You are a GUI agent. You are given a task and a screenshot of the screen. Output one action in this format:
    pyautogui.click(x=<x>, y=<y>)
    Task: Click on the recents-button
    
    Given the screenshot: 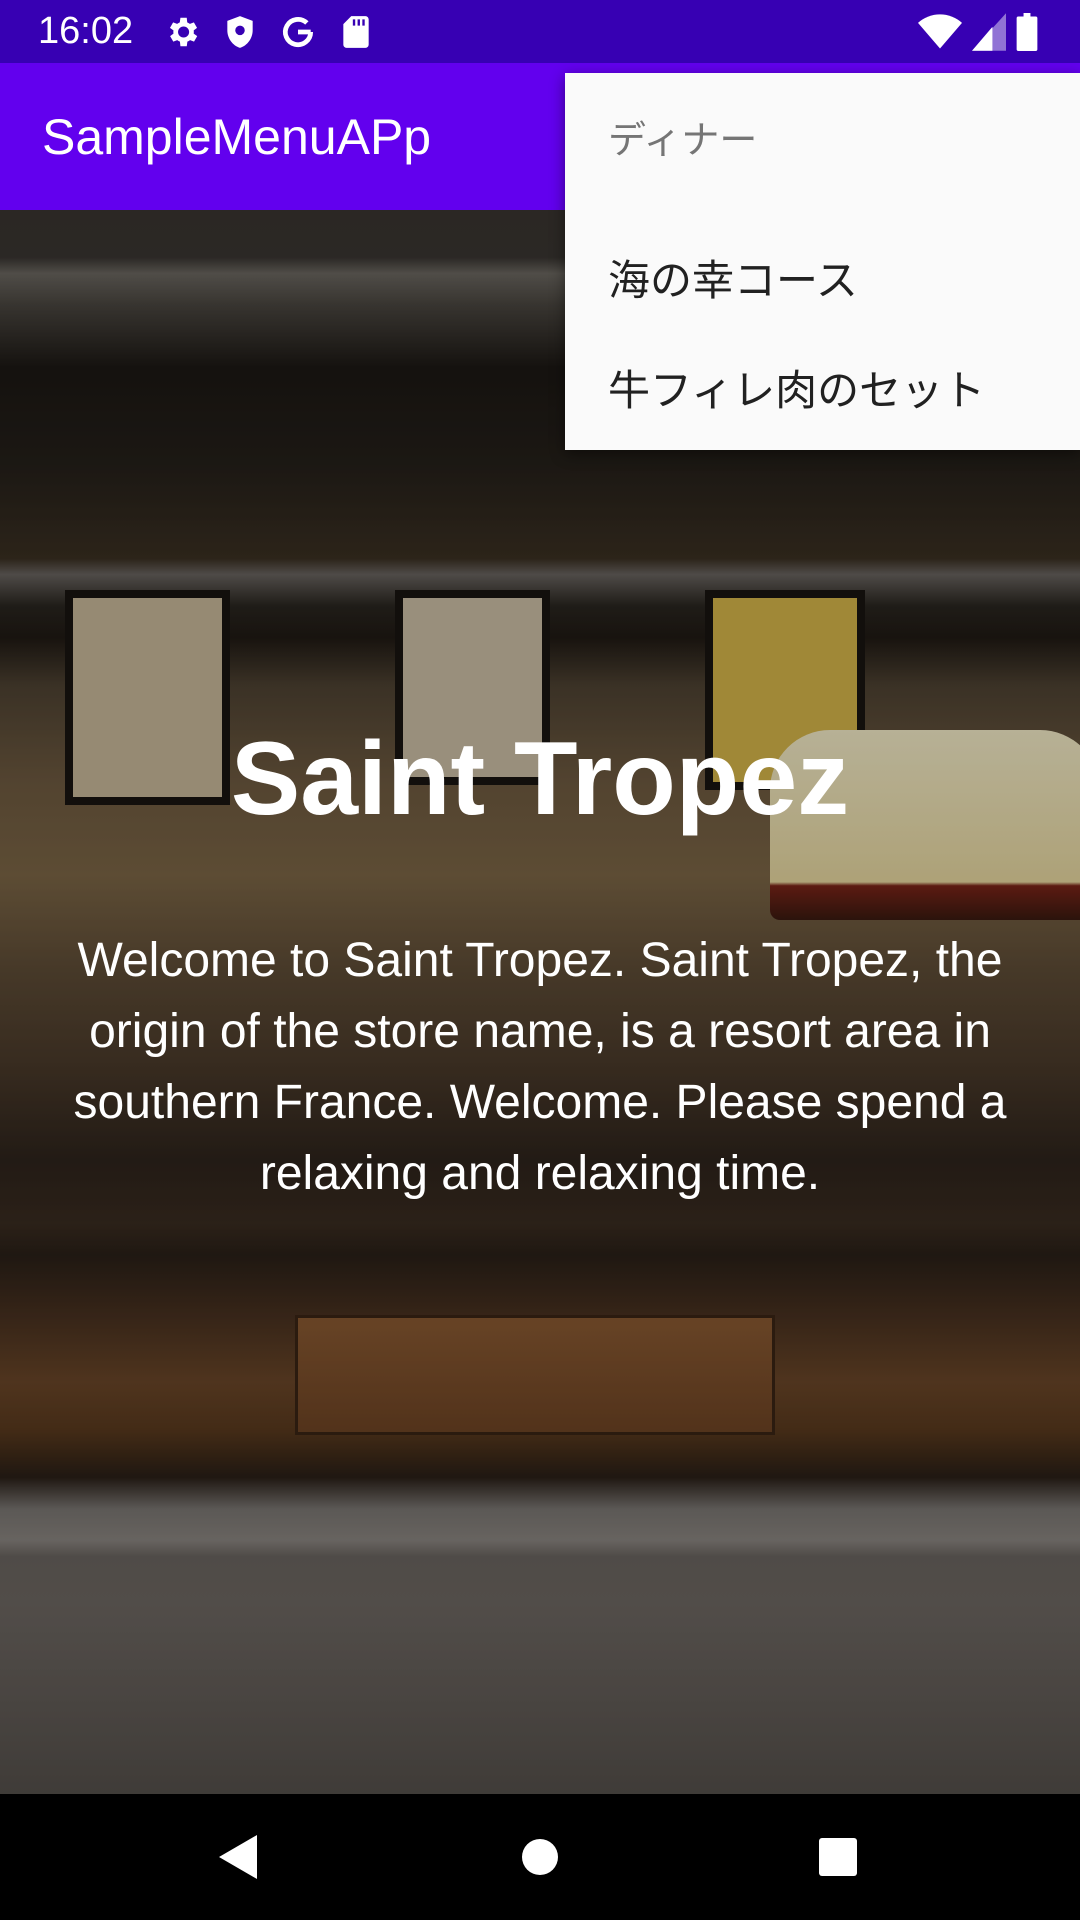 What is the action you would take?
    pyautogui.click(x=838, y=1857)
    